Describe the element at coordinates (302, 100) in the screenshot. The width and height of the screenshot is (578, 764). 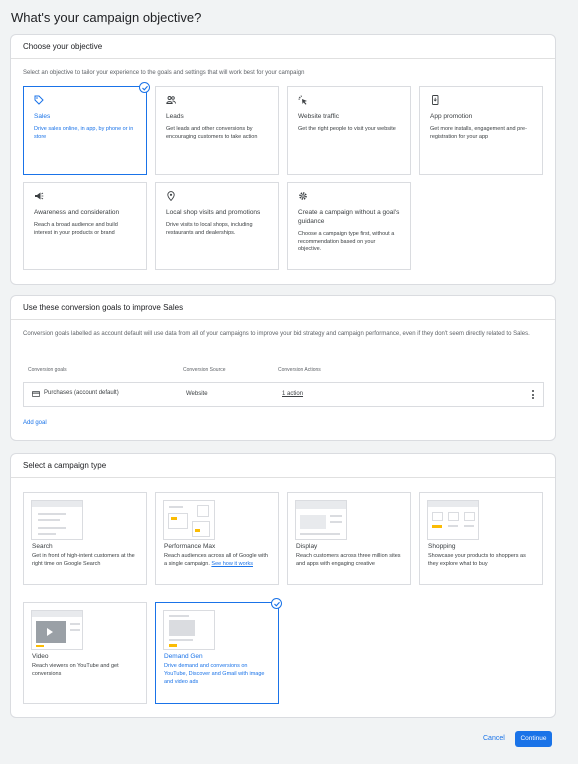
I see `cursor-click-icon` at that location.